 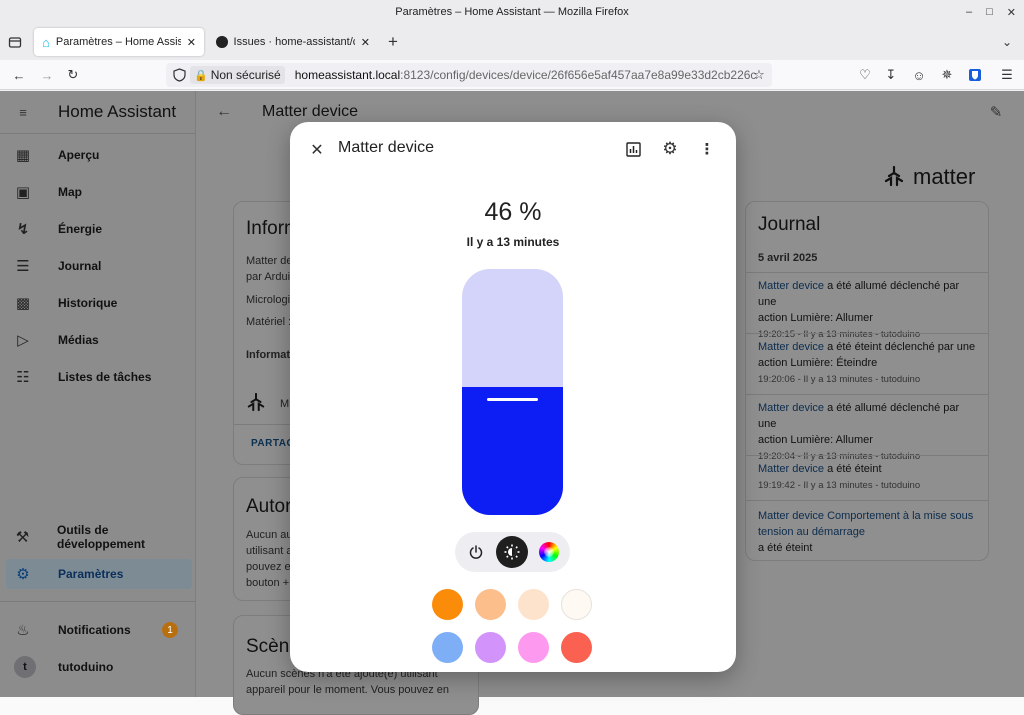 I want to click on brightness-value: 46 %, so click(x=513, y=212).